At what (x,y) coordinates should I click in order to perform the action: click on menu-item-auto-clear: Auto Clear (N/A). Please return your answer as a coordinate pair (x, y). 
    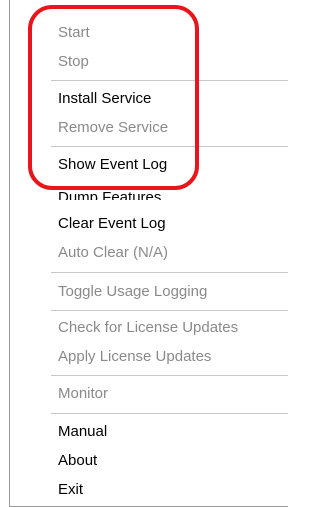
    Looking at the image, I should click on (113, 253).